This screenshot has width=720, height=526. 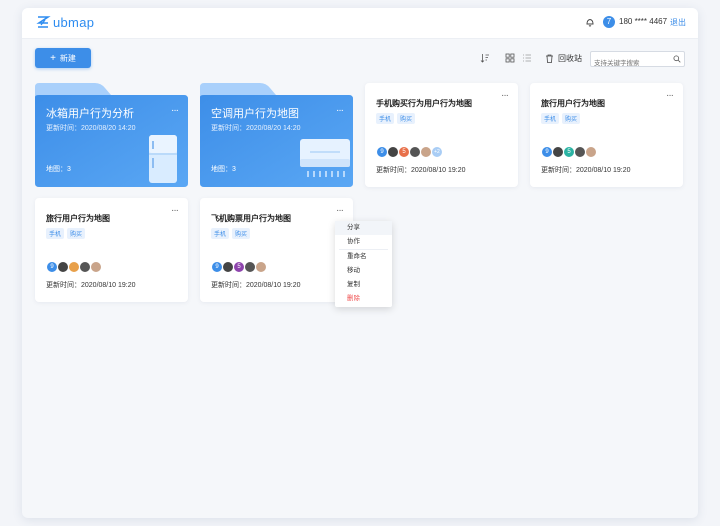 I want to click on fridge-icon, so click(x=163, y=159).